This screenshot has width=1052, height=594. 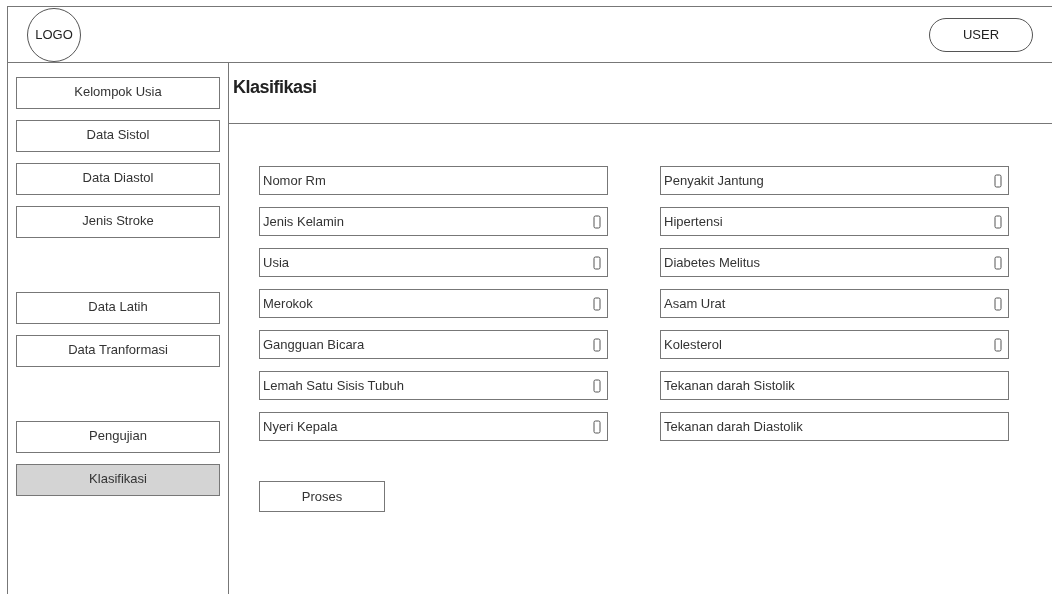 What do you see at coordinates (118, 351) in the screenshot?
I see `sidebar-item: Data Tranformasi` at bounding box center [118, 351].